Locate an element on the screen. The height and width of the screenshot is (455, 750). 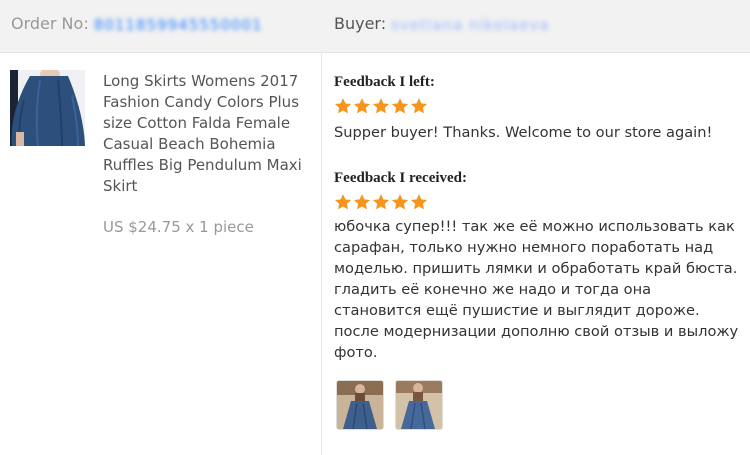
buyer-label: Buyer: is located at coordinates (360, 23).